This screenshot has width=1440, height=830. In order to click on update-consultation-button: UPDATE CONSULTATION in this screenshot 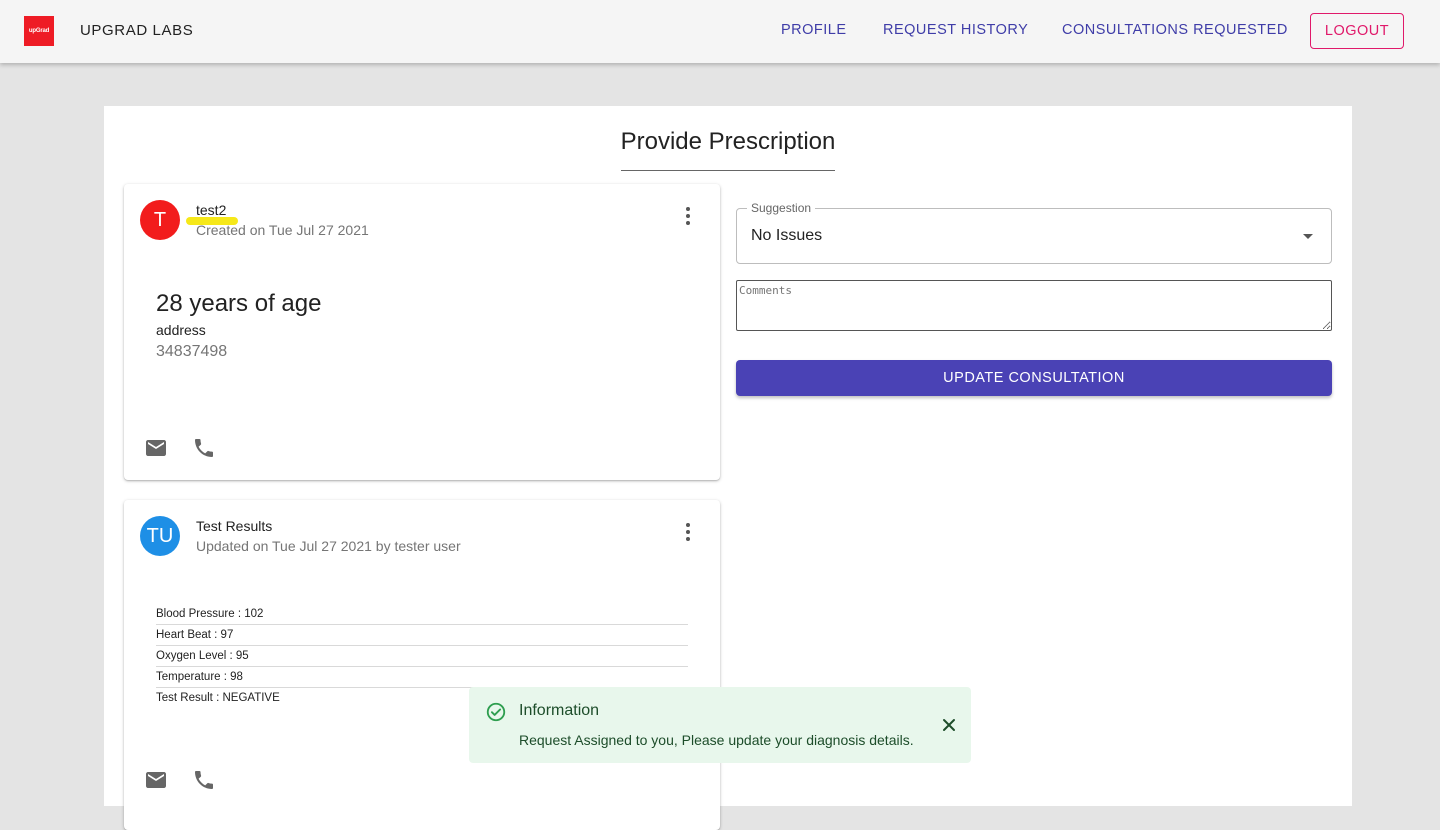, I will do `click(1034, 378)`.